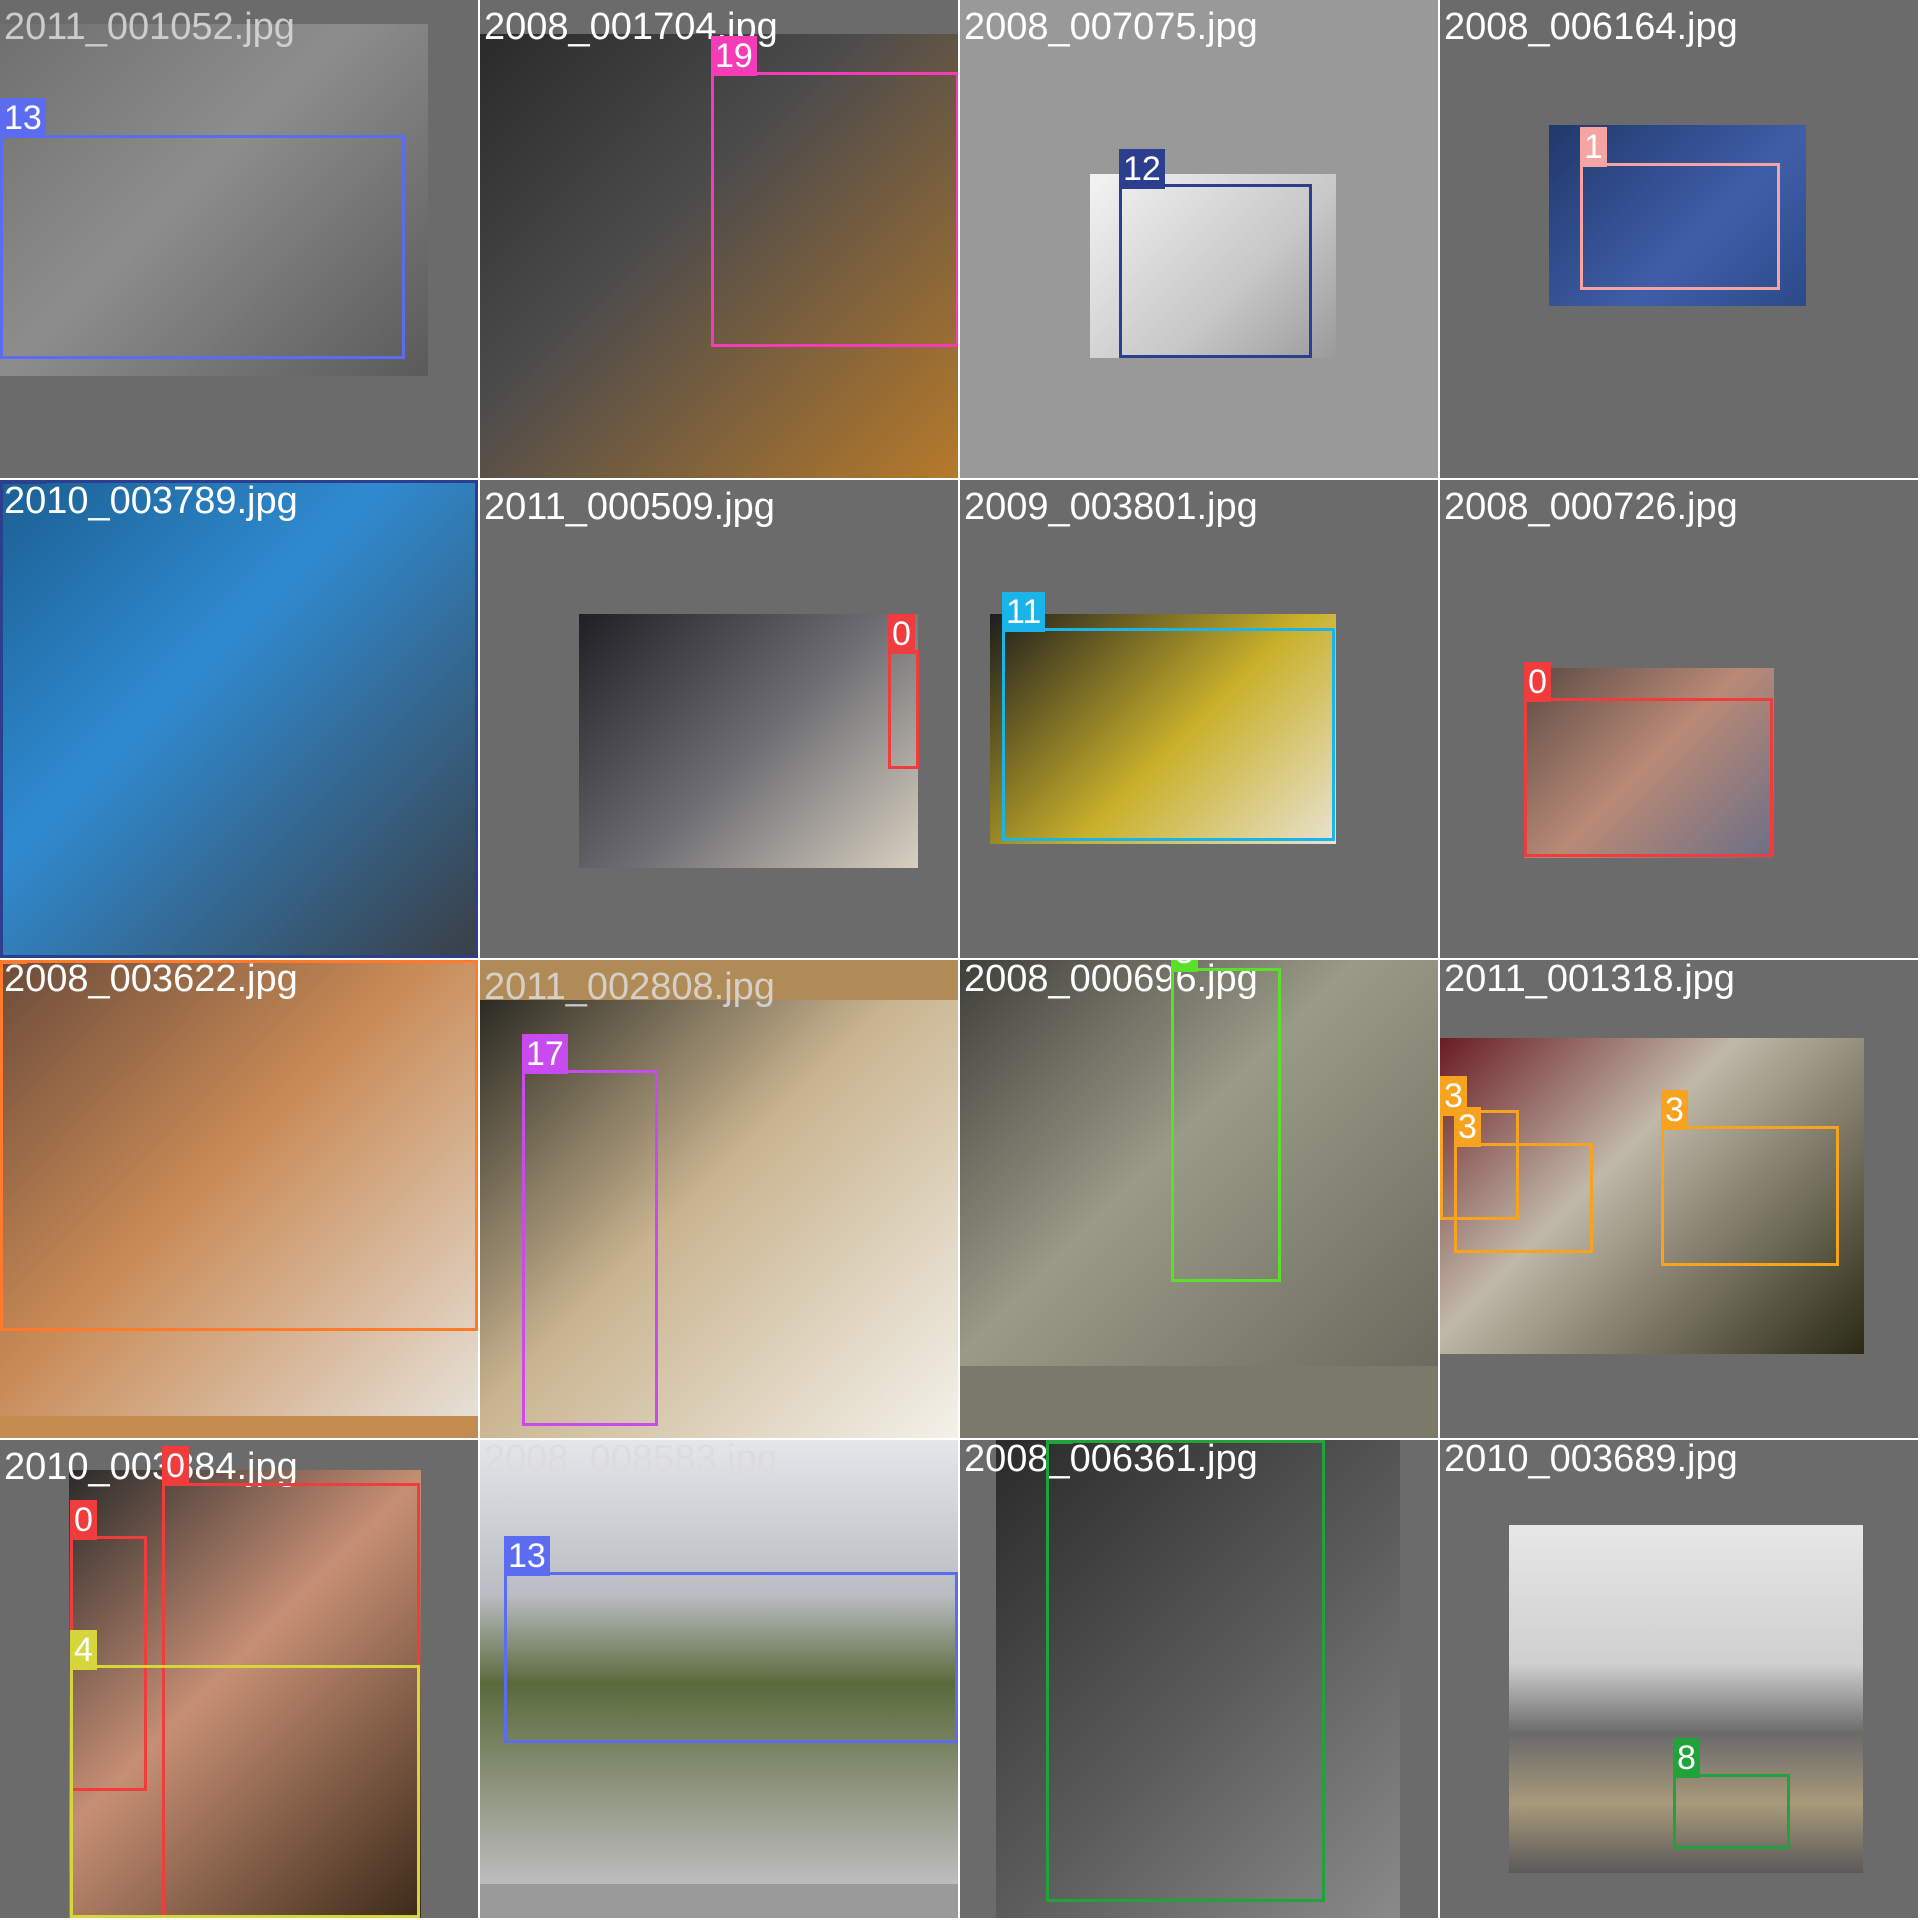 Image resolution: width=1920 pixels, height=1920 pixels. I want to click on tile-4: 2008_006164.jpg 1, so click(1679, 239).